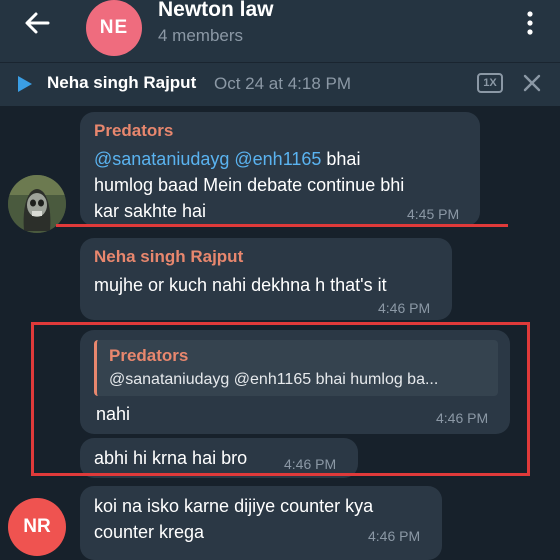 The width and height of the screenshot is (560, 560). Describe the element at coordinates (161, 159) in the screenshot. I see `mention-link: @sanataniudayg` at that location.